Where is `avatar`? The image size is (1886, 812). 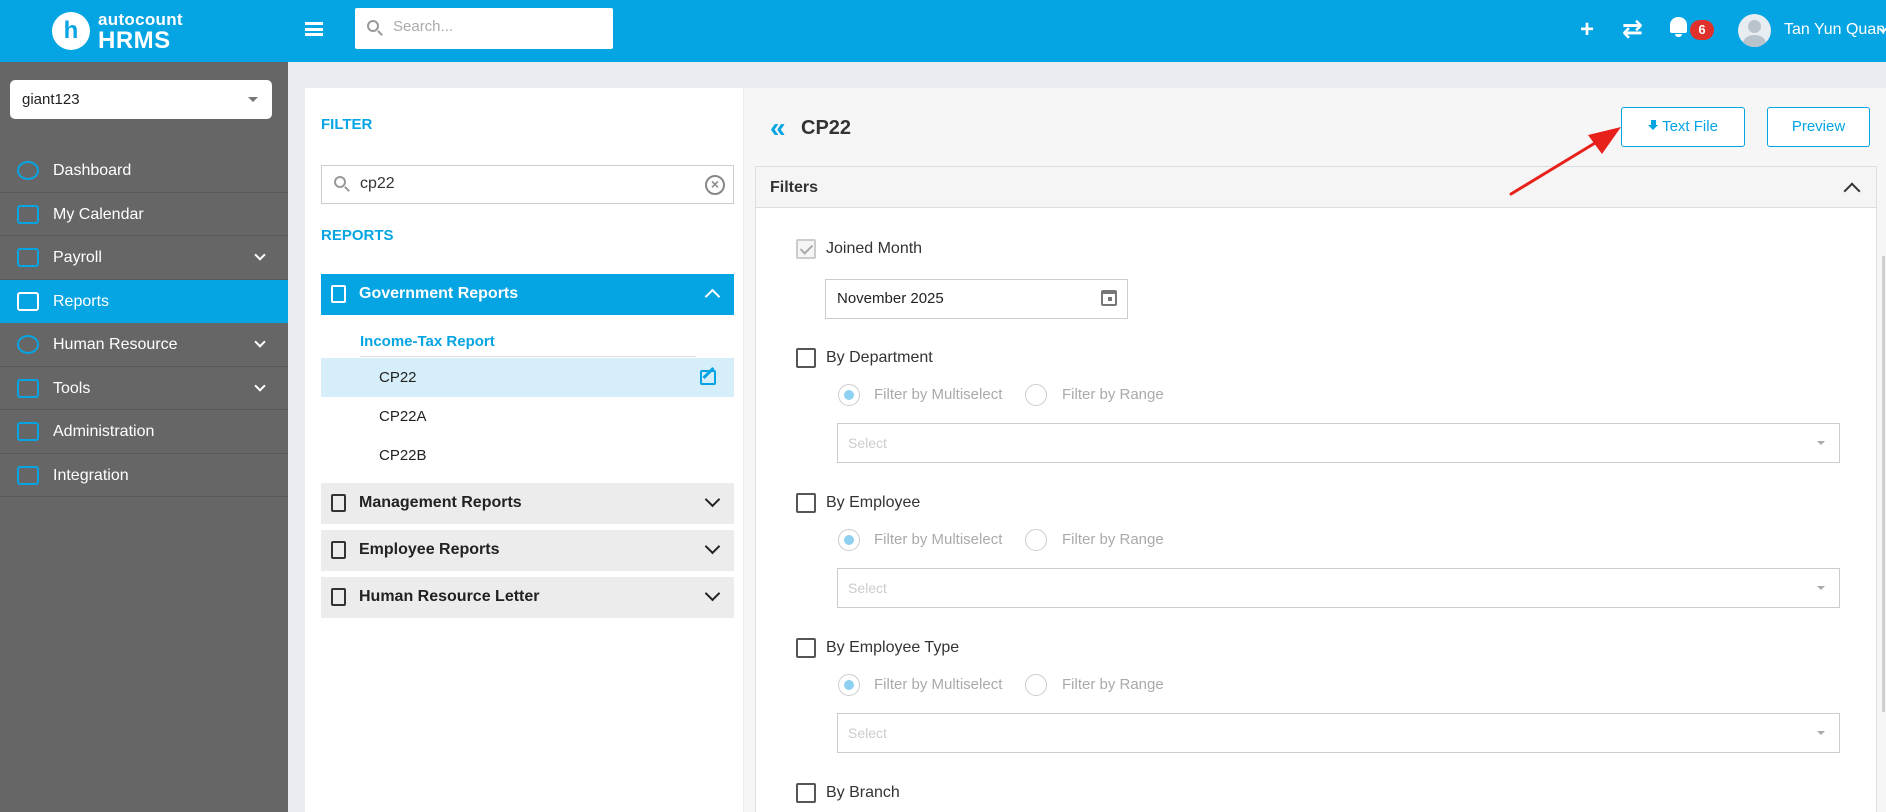
avatar is located at coordinates (1754, 30).